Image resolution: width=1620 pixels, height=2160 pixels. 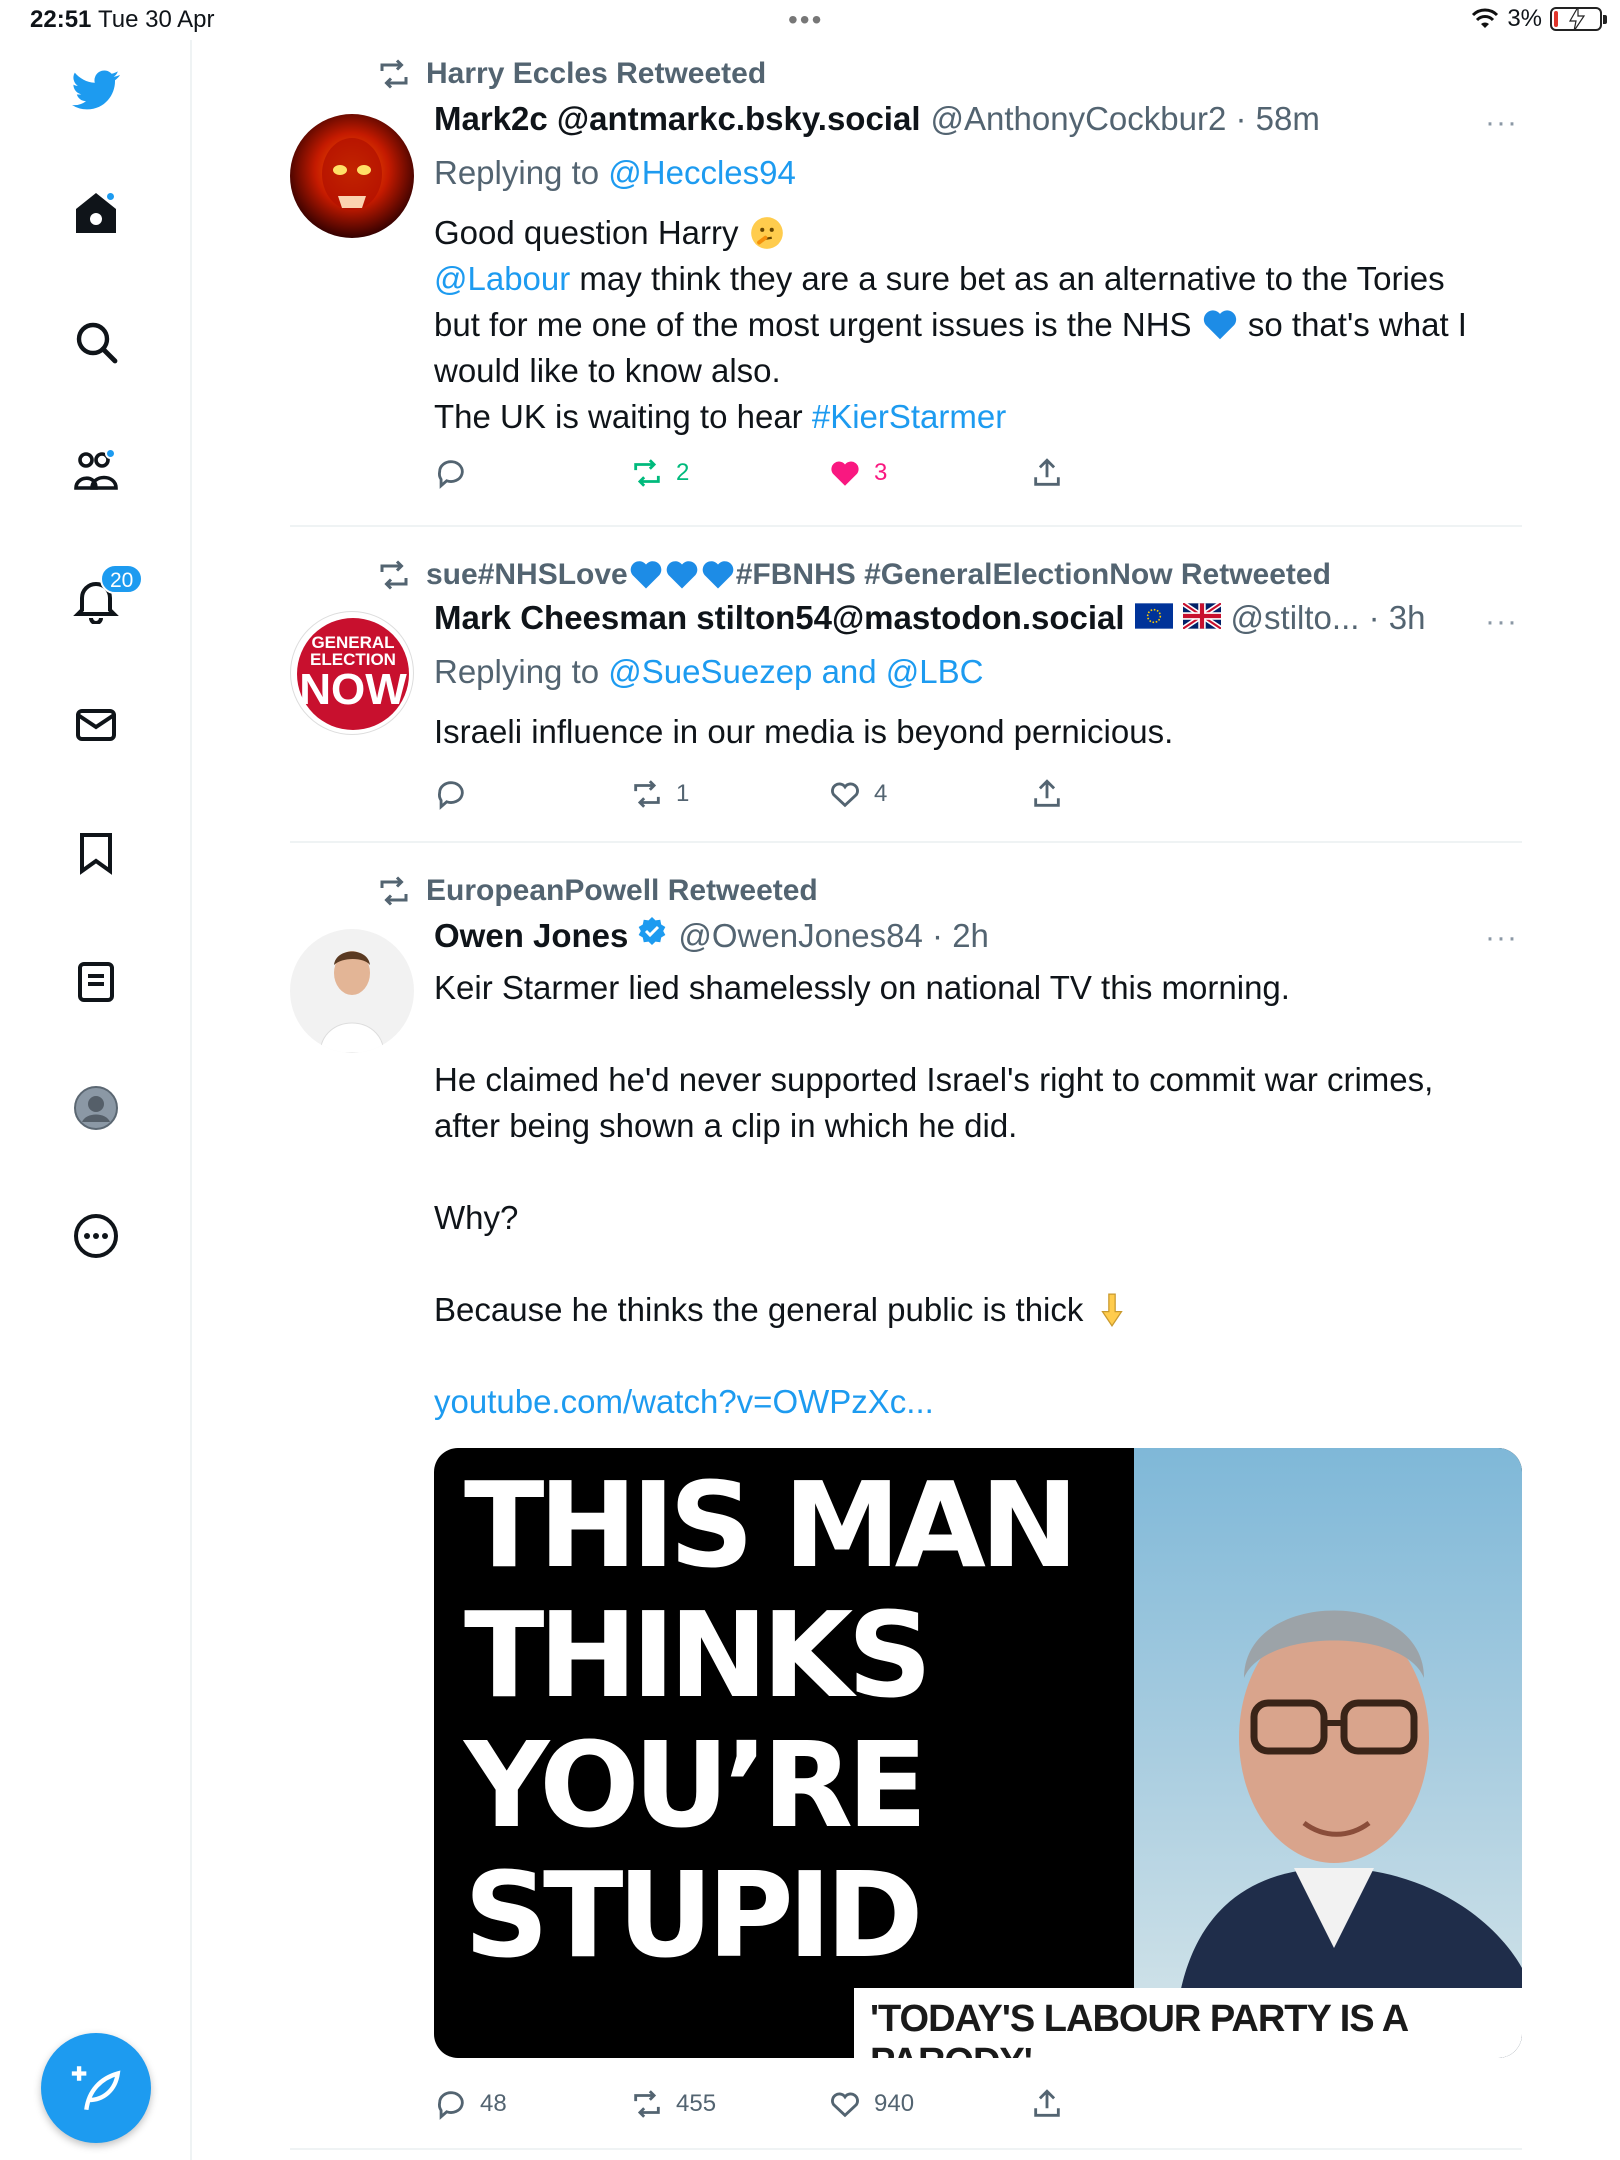 What do you see at coordinates (805, 20) in the screenshot?
I see `multitasking-dots-icon: •••` at bounding box center [805, 20].